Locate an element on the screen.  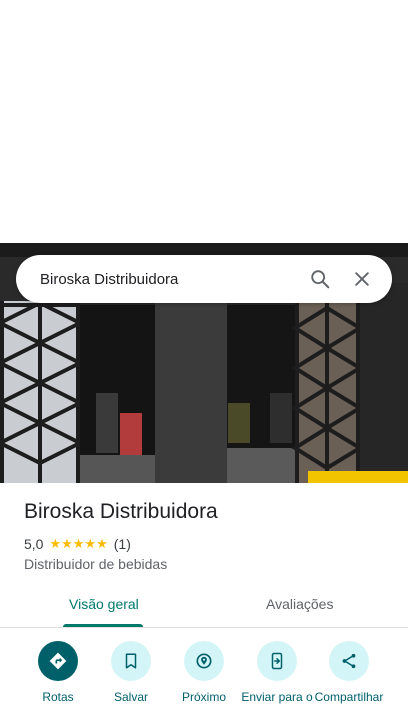
search-icon is located at coordinates (320, 279).